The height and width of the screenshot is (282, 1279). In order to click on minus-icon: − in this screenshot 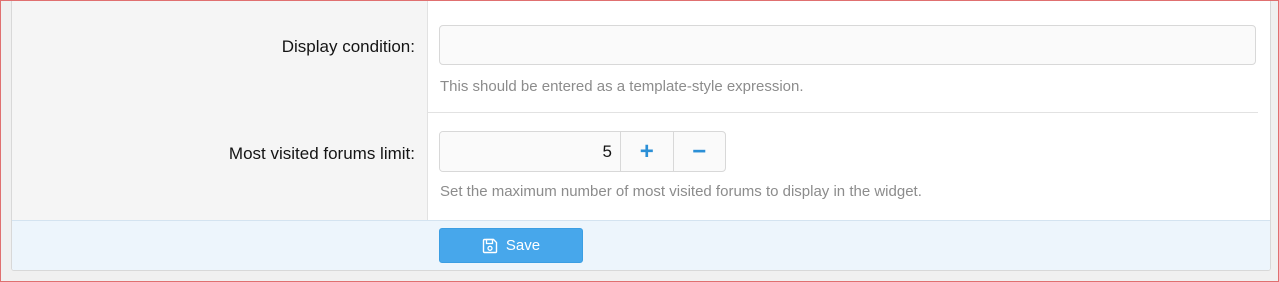, I will do `click(699, 151)`.